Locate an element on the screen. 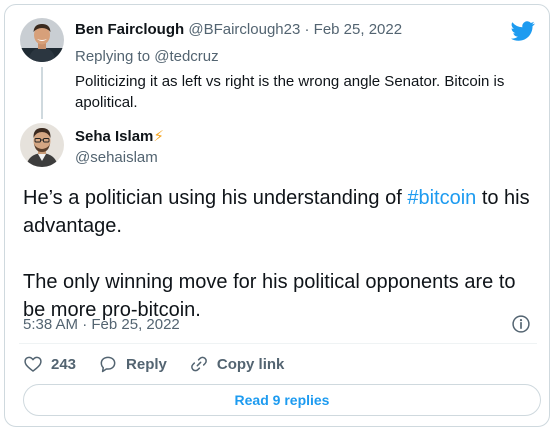 Image resolution: width=557 pixels, height=433 pixels. tweet-actions-bar: 243 Reply Copy link is located at coordinates (164, 364).